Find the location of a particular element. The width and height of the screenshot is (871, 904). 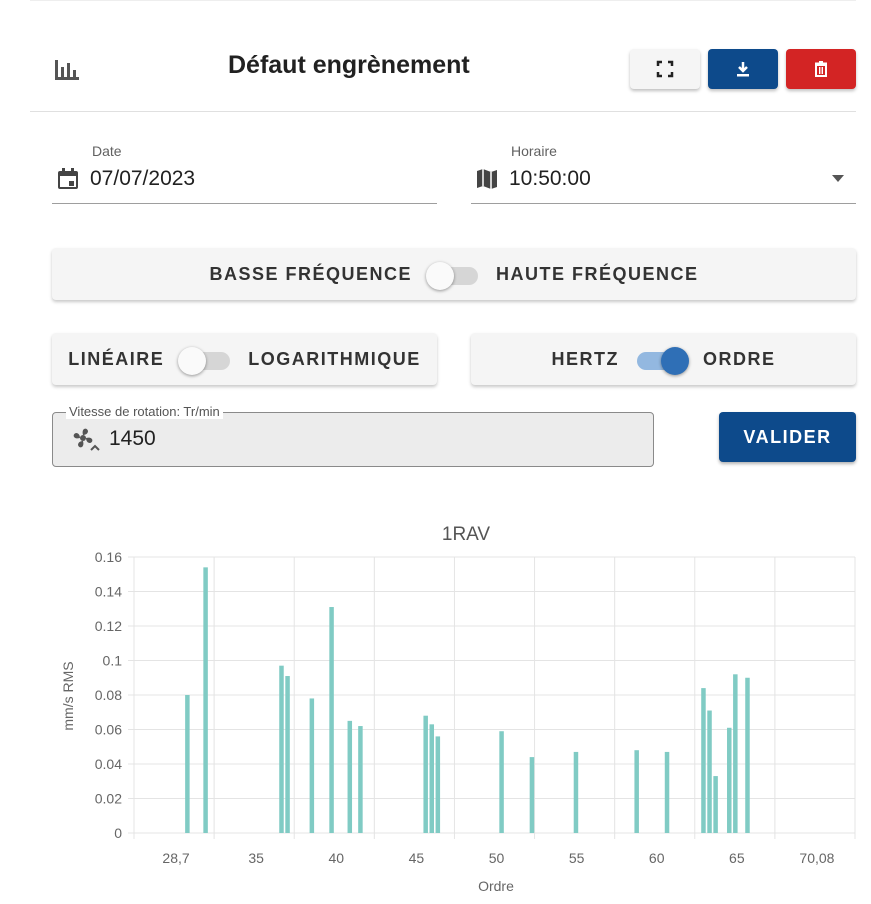

time-label: Horaire is located at coordinates (534, 151).